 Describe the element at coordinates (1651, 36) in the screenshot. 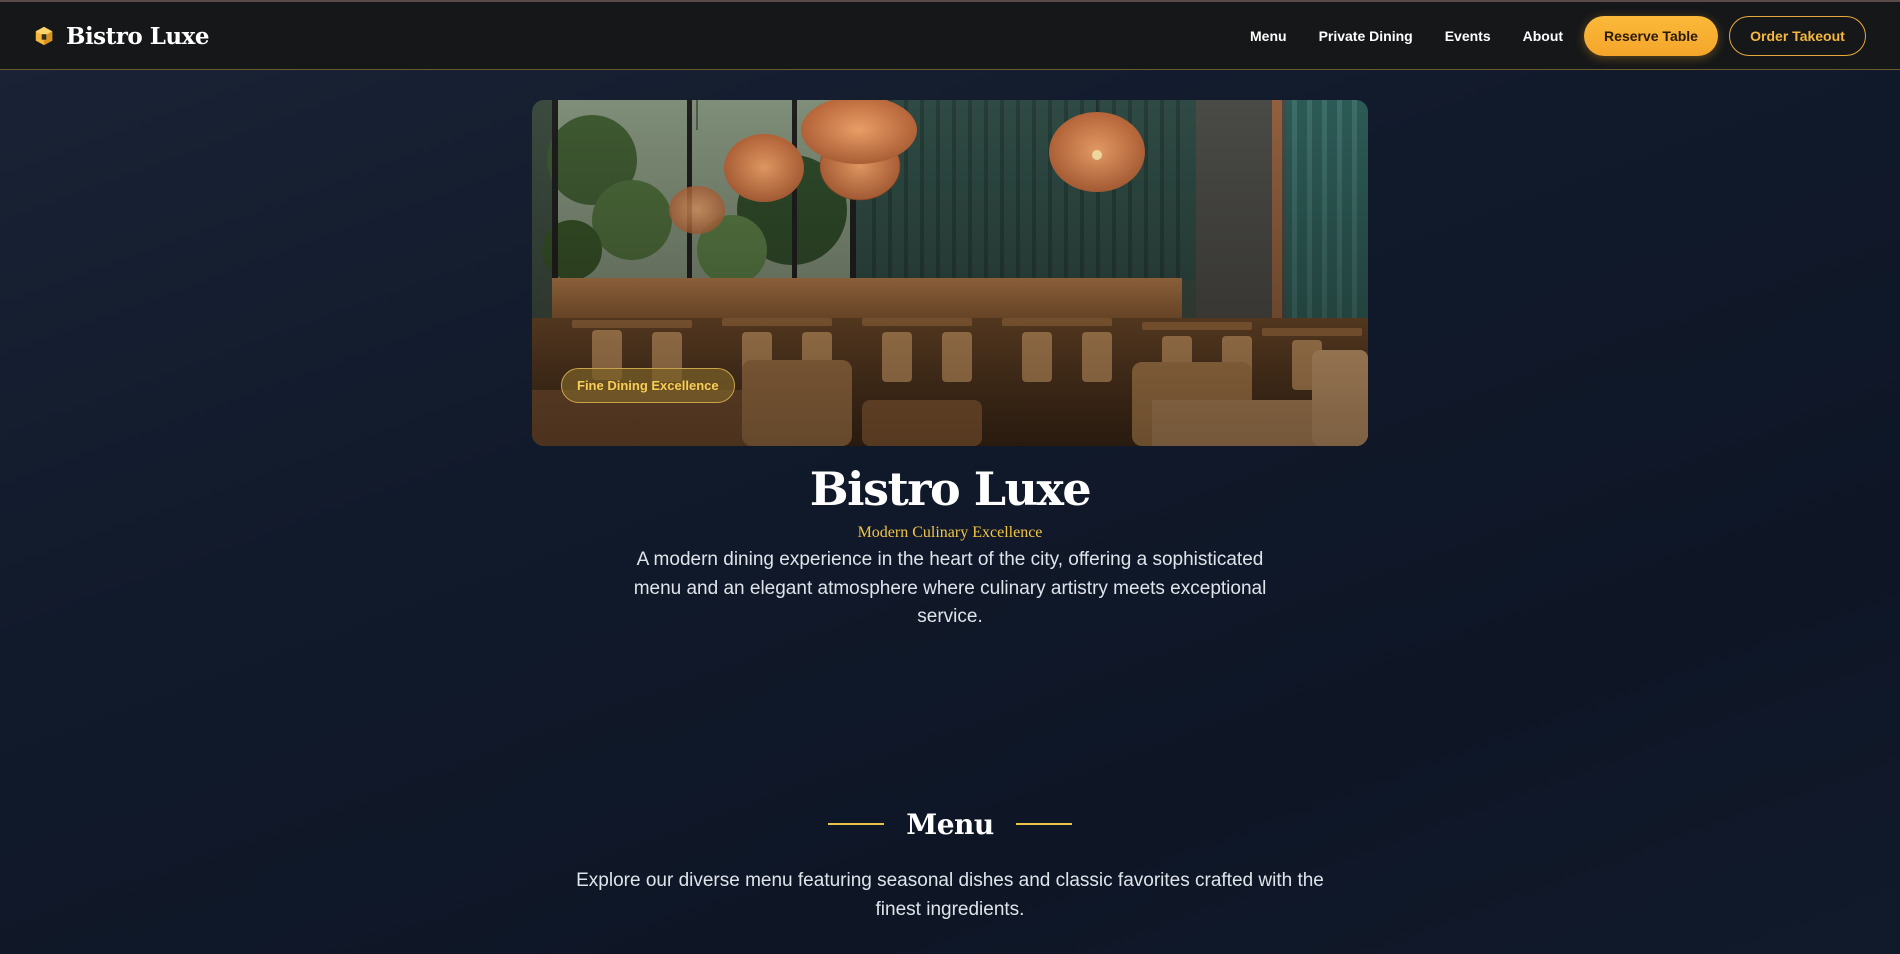

I see `reserve-table-button: Reserve Table` at that location.